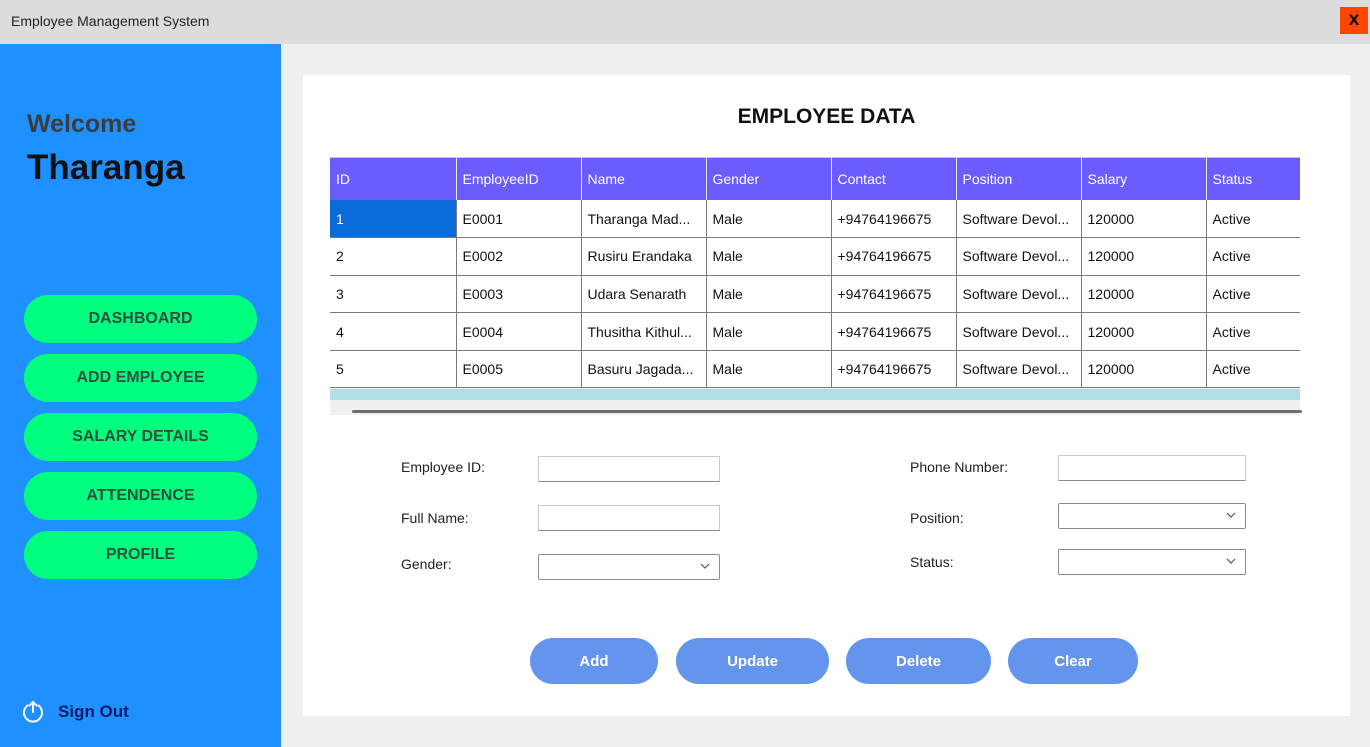 Image resolution: width=1370 pixels, height=747 pixels. Describe the element at coordinates (110, 21) in the screenshot. I see `window-title: Employee Management System` at that location.